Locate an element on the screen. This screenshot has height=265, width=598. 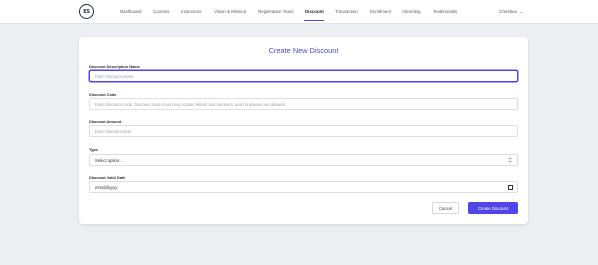
valid-date-label: Discount Valid Date is located at coordinates (107, 177).